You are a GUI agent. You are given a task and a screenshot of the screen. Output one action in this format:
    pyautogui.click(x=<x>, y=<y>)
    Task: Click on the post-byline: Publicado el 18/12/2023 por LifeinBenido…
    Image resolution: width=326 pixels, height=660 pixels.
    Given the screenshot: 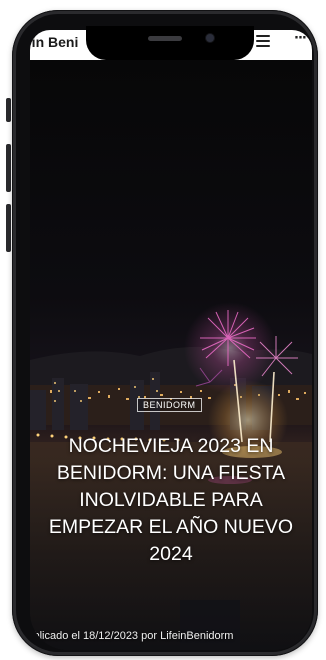 What is the action you would take?
    pyautogui.click(x=131, y=636)
    